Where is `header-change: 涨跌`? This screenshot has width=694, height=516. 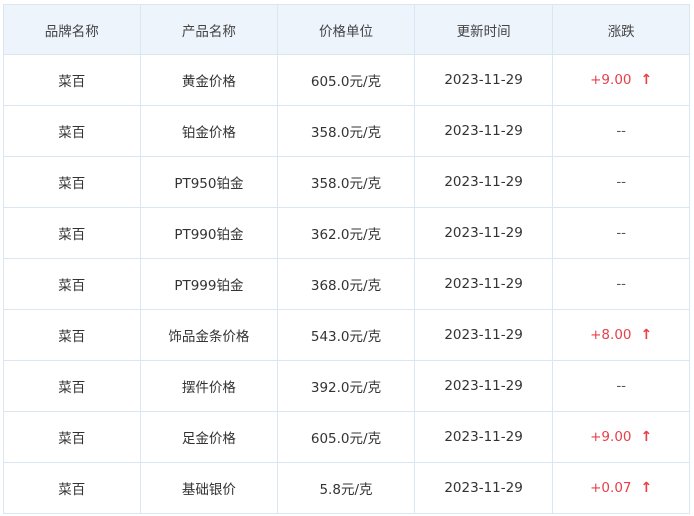 header-change: 涨跌 is located at coordinates (621, 29).